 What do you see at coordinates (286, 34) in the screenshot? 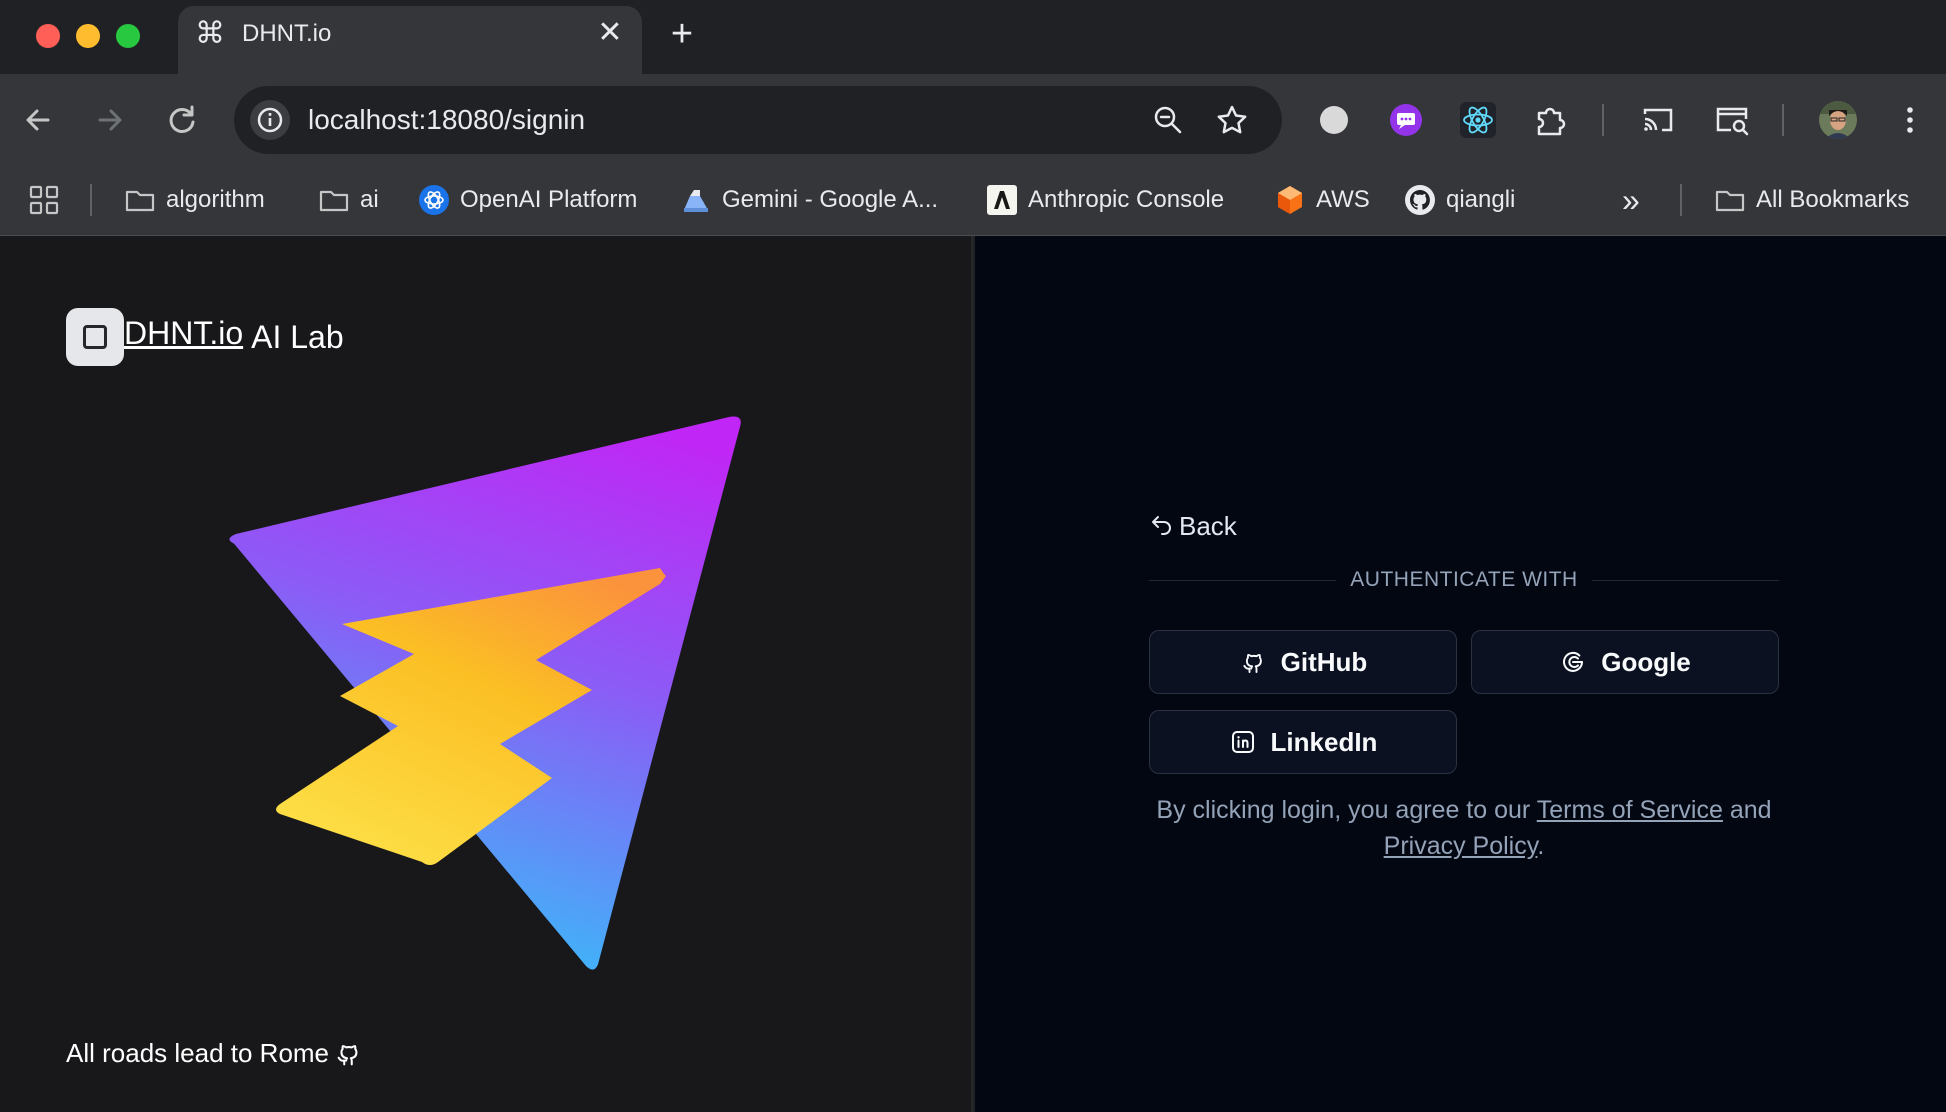
I see `tab-title: DHNT.io` at bounding box center [286, 34].